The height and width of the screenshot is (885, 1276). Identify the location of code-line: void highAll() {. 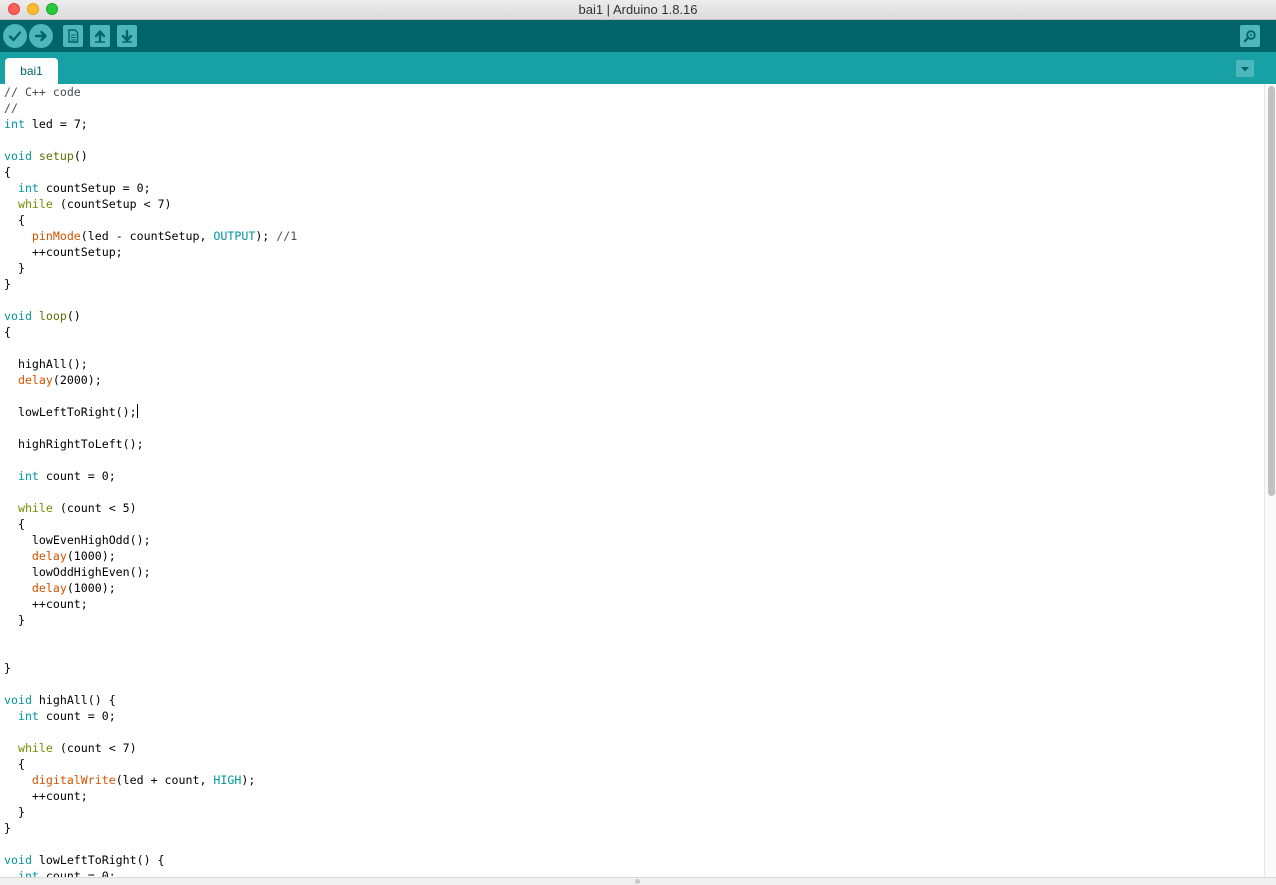
(150, 700).